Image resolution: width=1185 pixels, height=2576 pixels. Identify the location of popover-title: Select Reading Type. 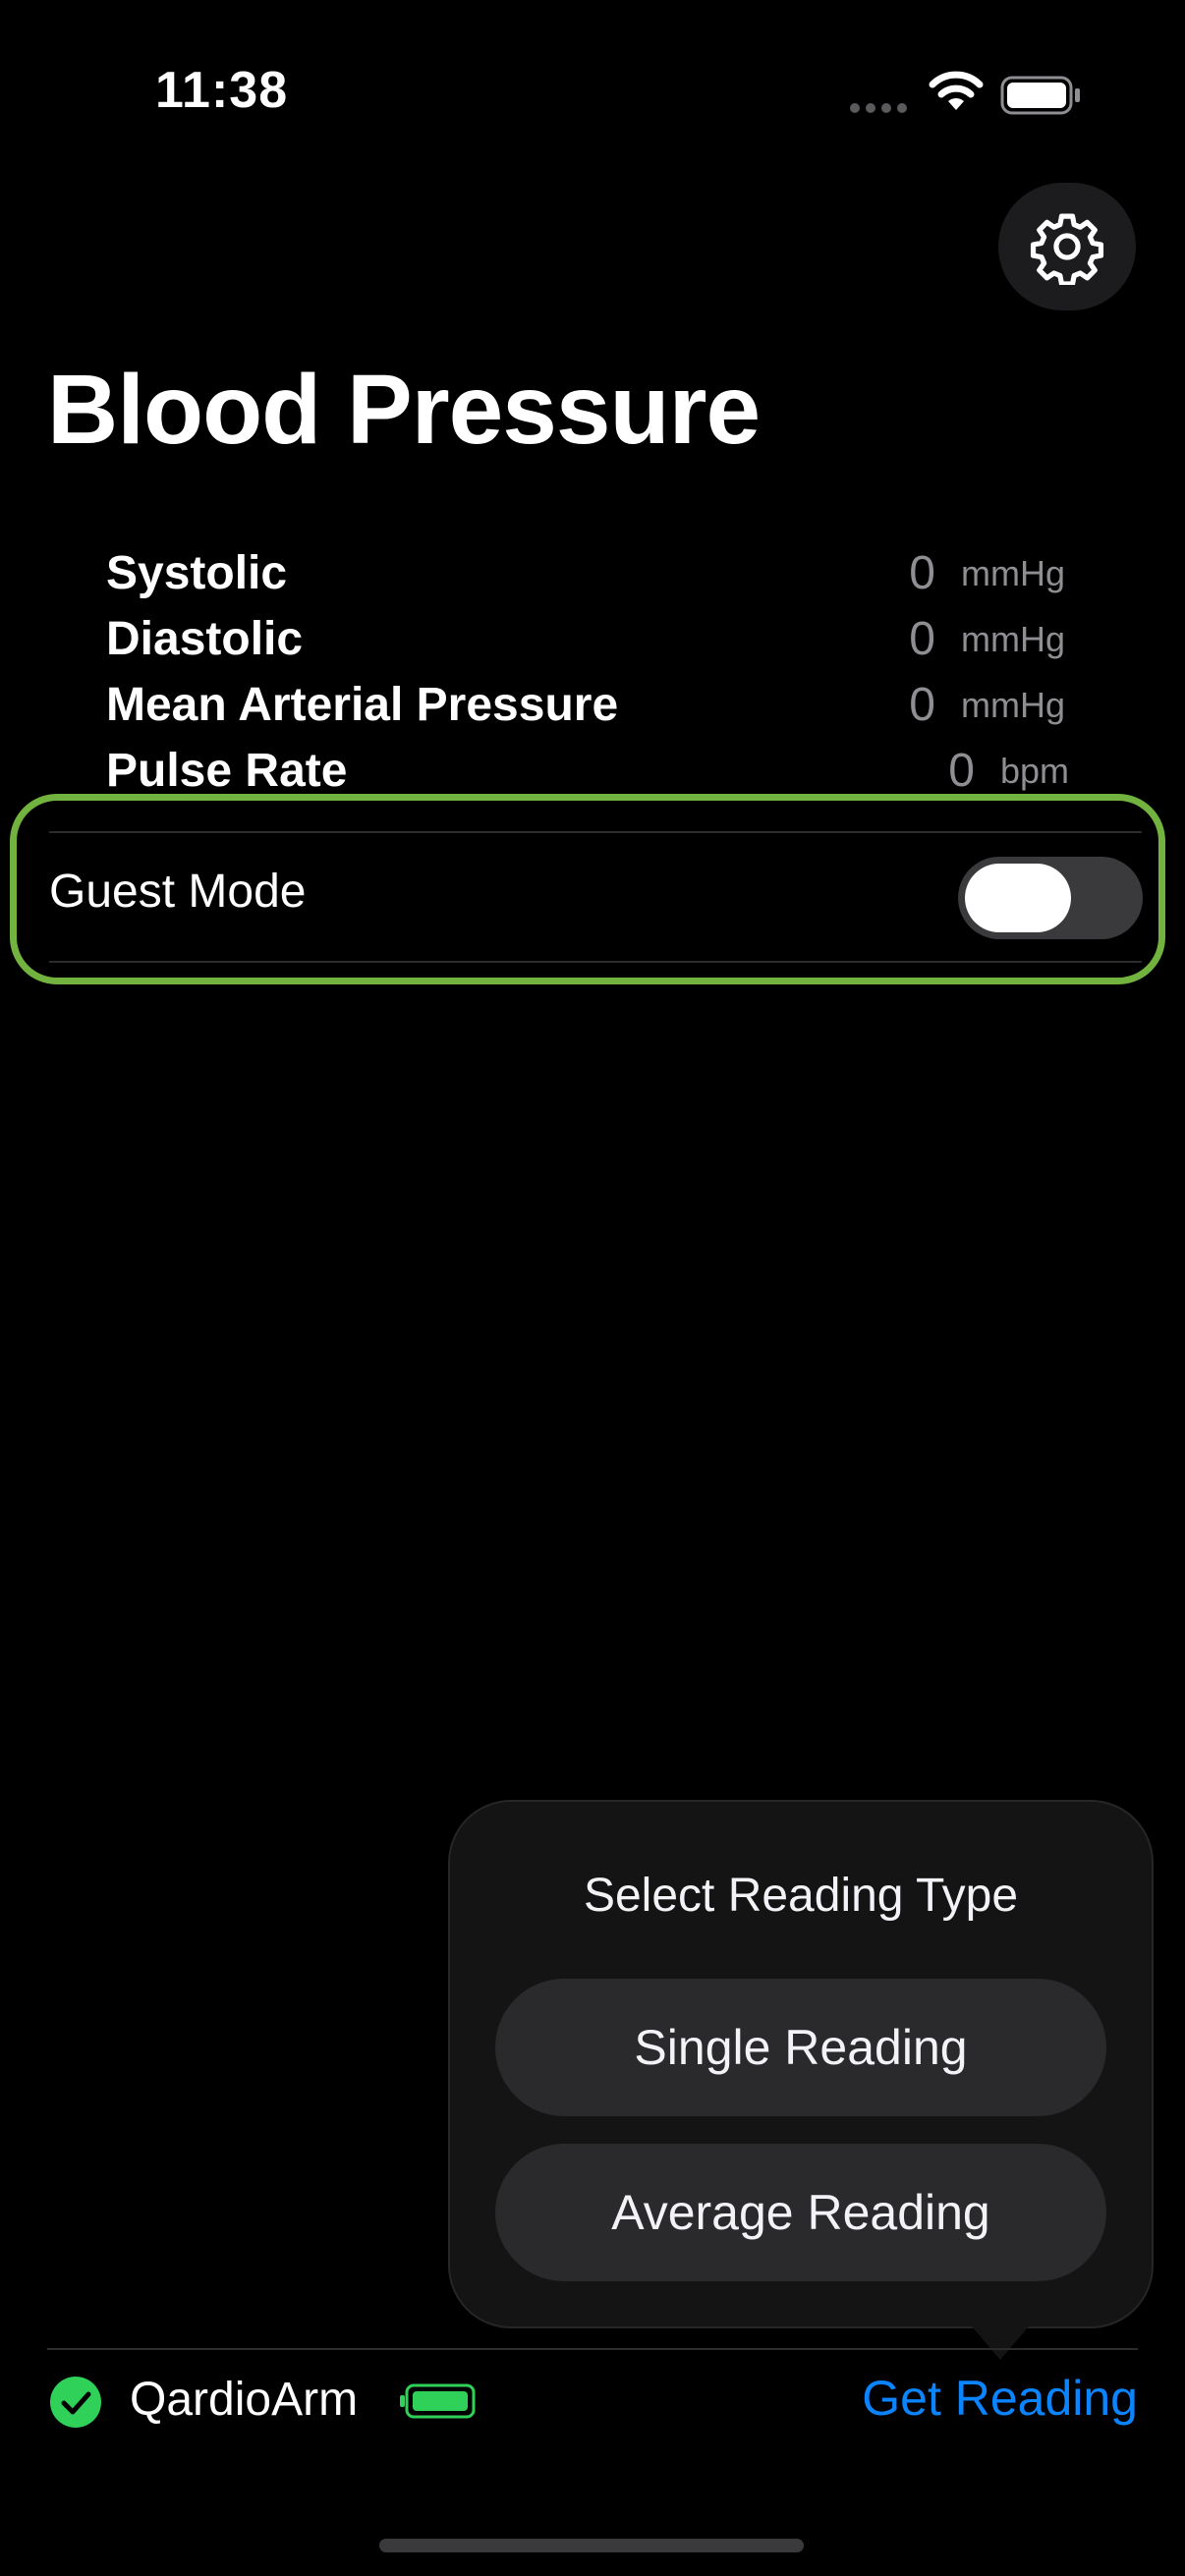
(801, 1896).